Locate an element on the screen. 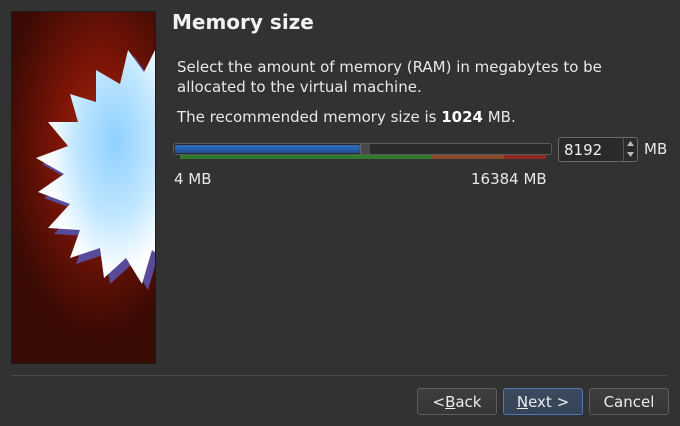 This screenshot has height=426, width=680. button-divider is located at coordinates (339, 375).